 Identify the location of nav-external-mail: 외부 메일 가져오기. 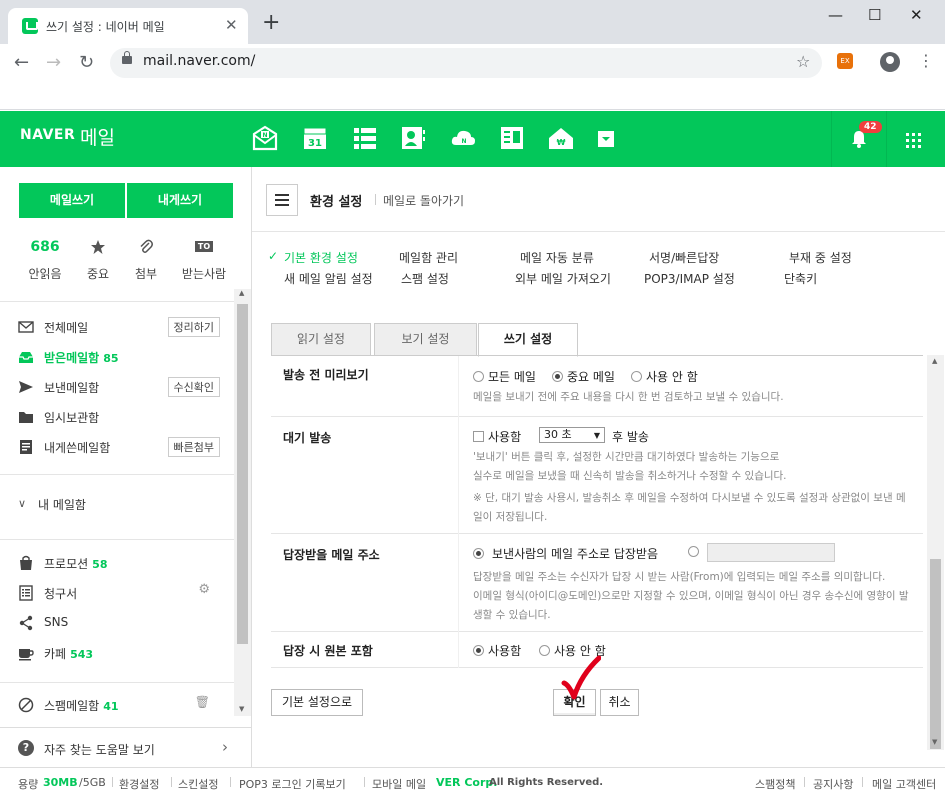
(563, 278).